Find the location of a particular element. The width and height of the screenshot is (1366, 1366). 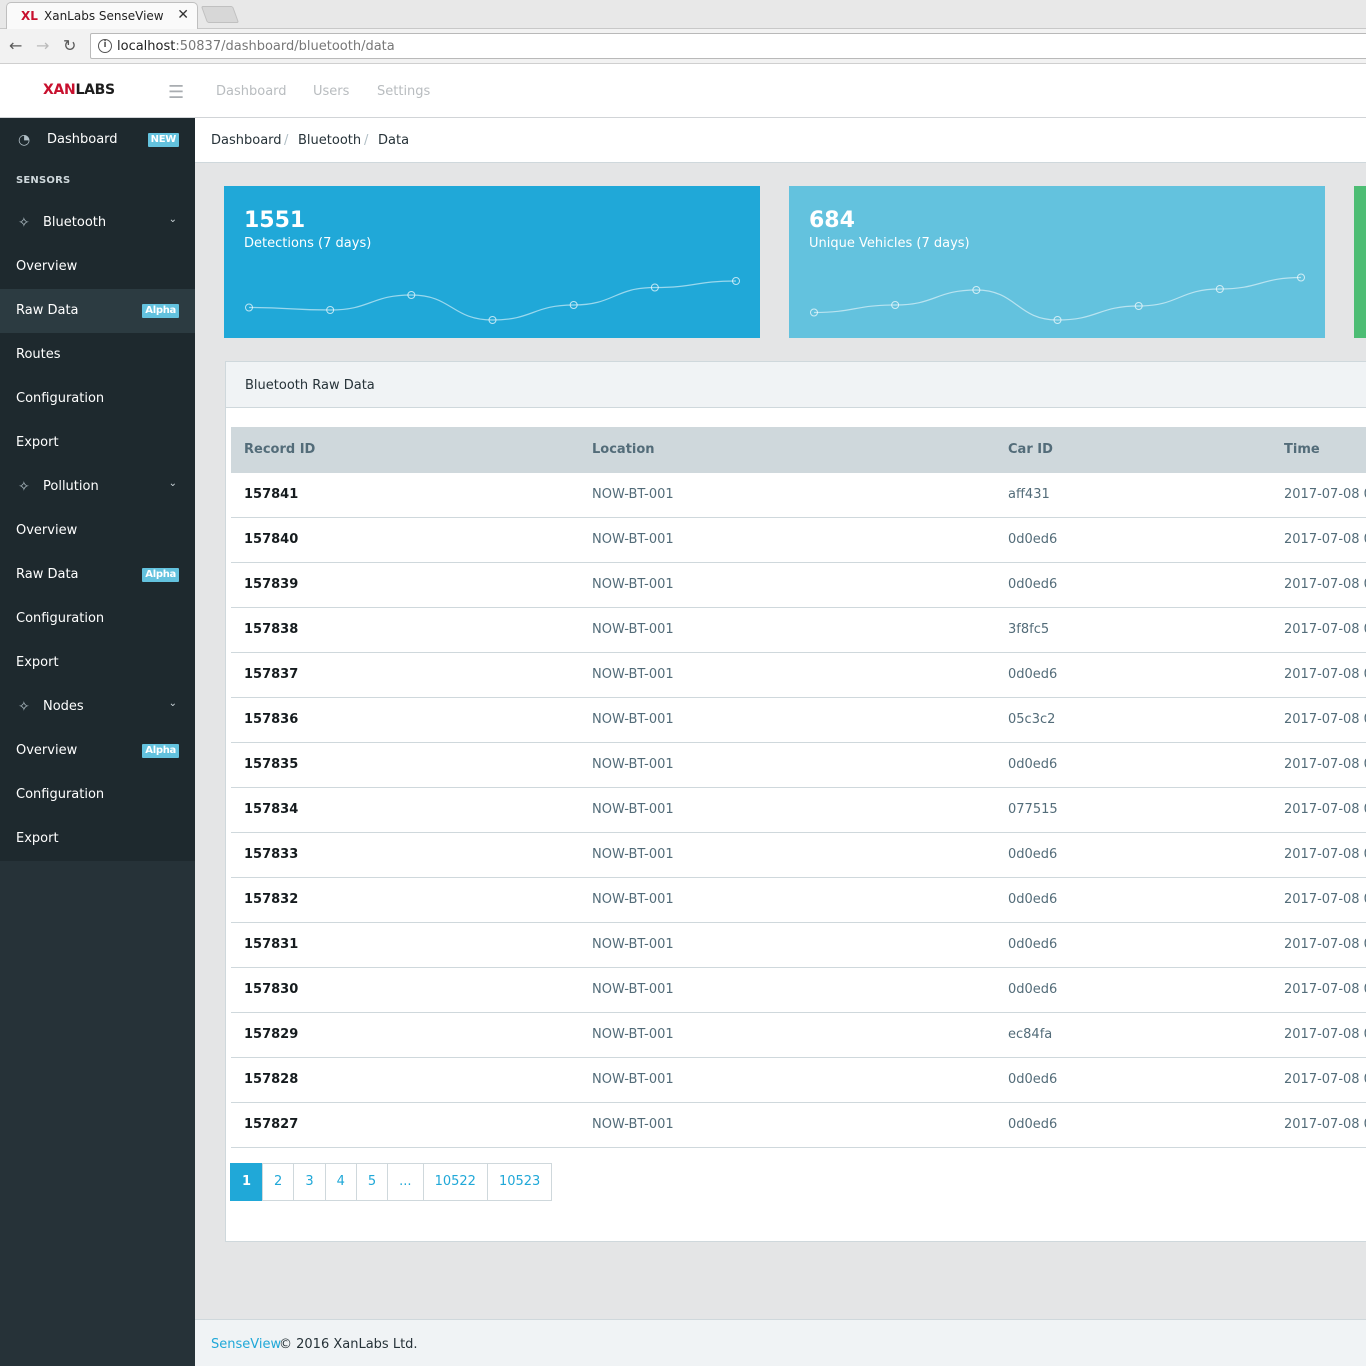

unique-vehicles-value: 684 is located at coordinates (832, 220).